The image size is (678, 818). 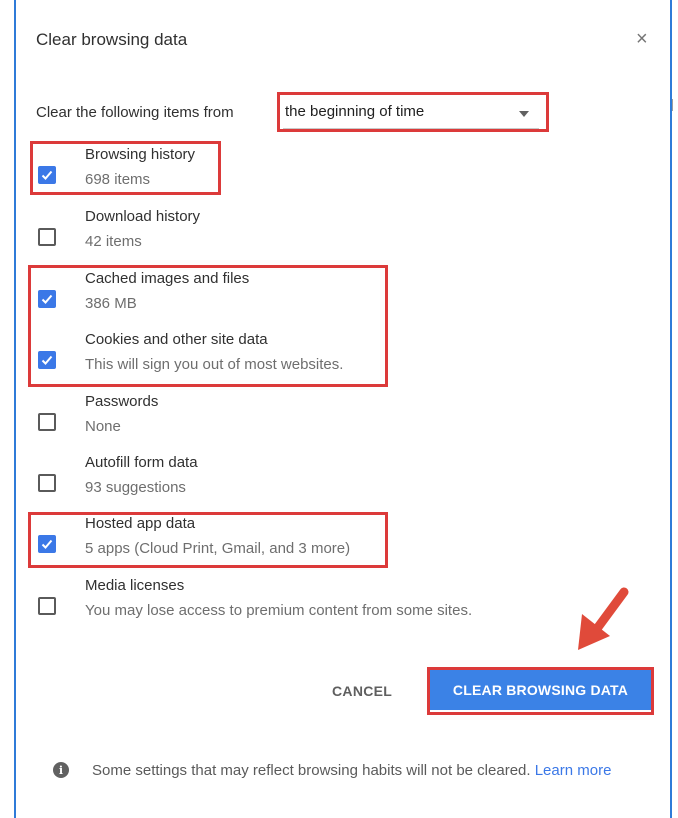 What do you see at coordinates (214, 364) in the screenshot?
I see `item-detail: This will sign you out of most websites.` at bounding box center [214, 364].